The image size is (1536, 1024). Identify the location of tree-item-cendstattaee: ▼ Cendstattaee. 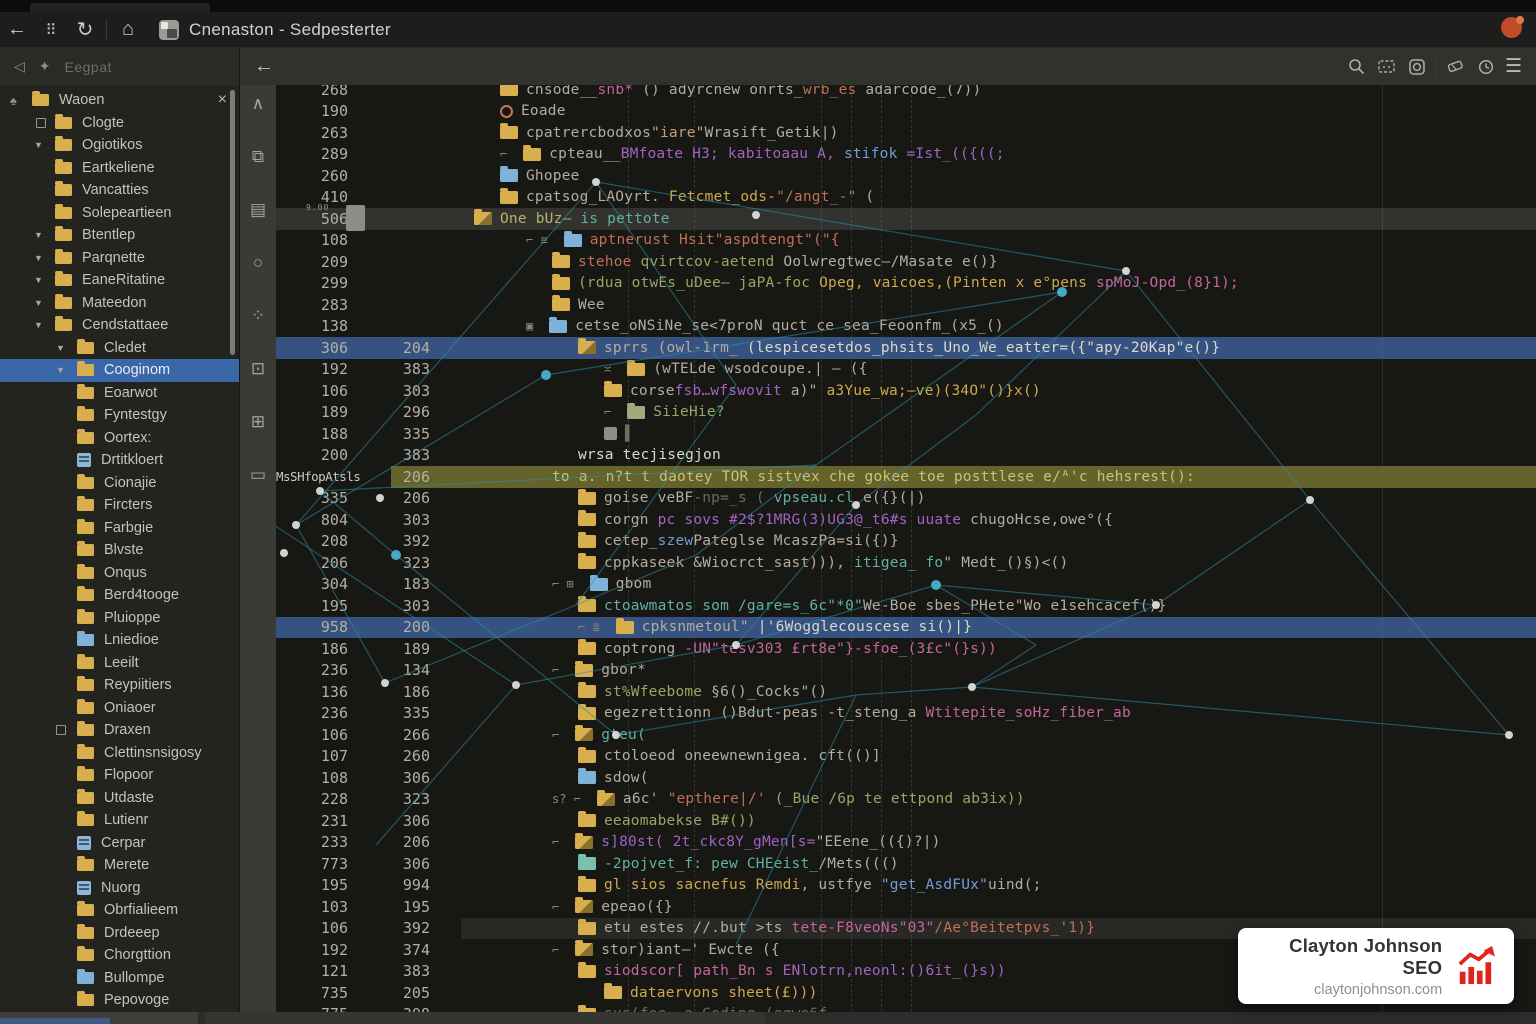
(119, 325).